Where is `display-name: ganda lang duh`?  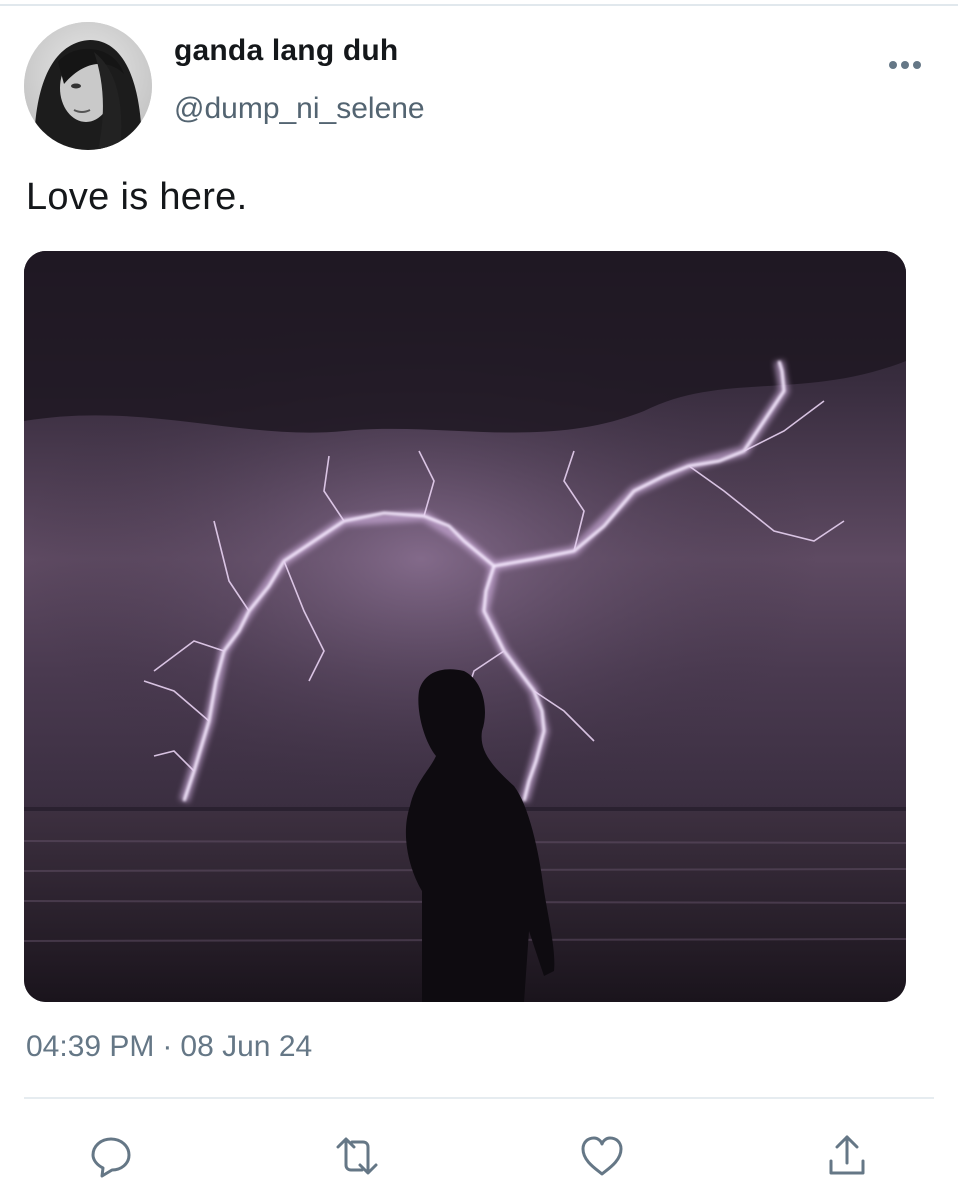 display-name: ganda lang duh is located at coordinates (286, 51).